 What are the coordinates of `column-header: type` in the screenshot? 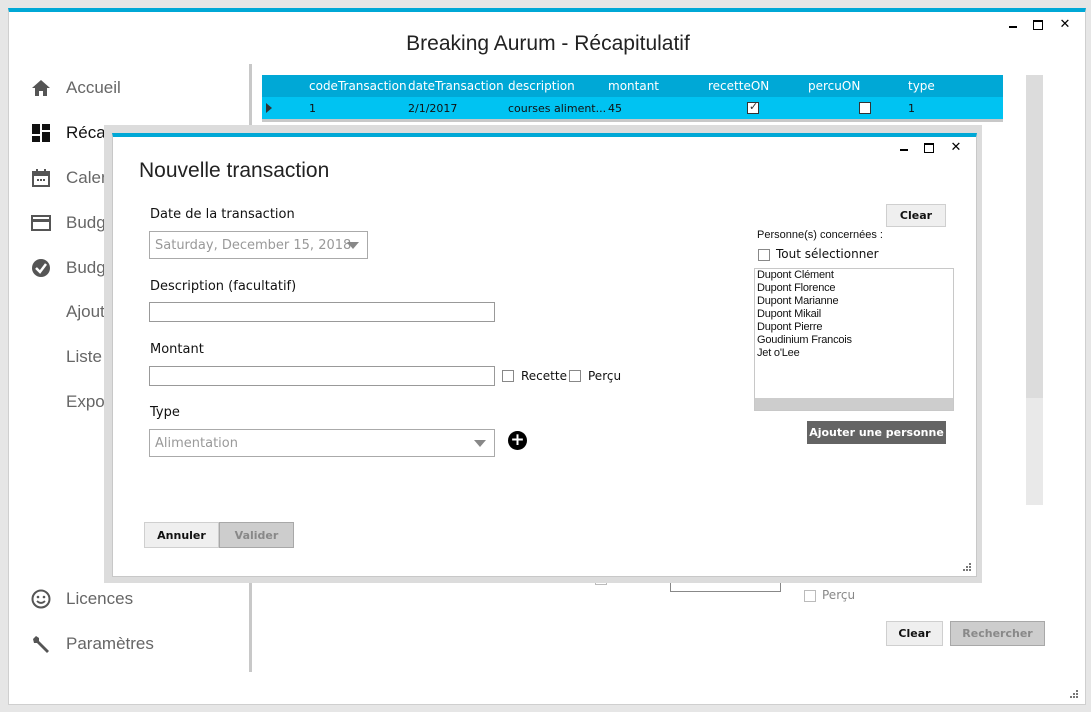 It's located at (921, 86).